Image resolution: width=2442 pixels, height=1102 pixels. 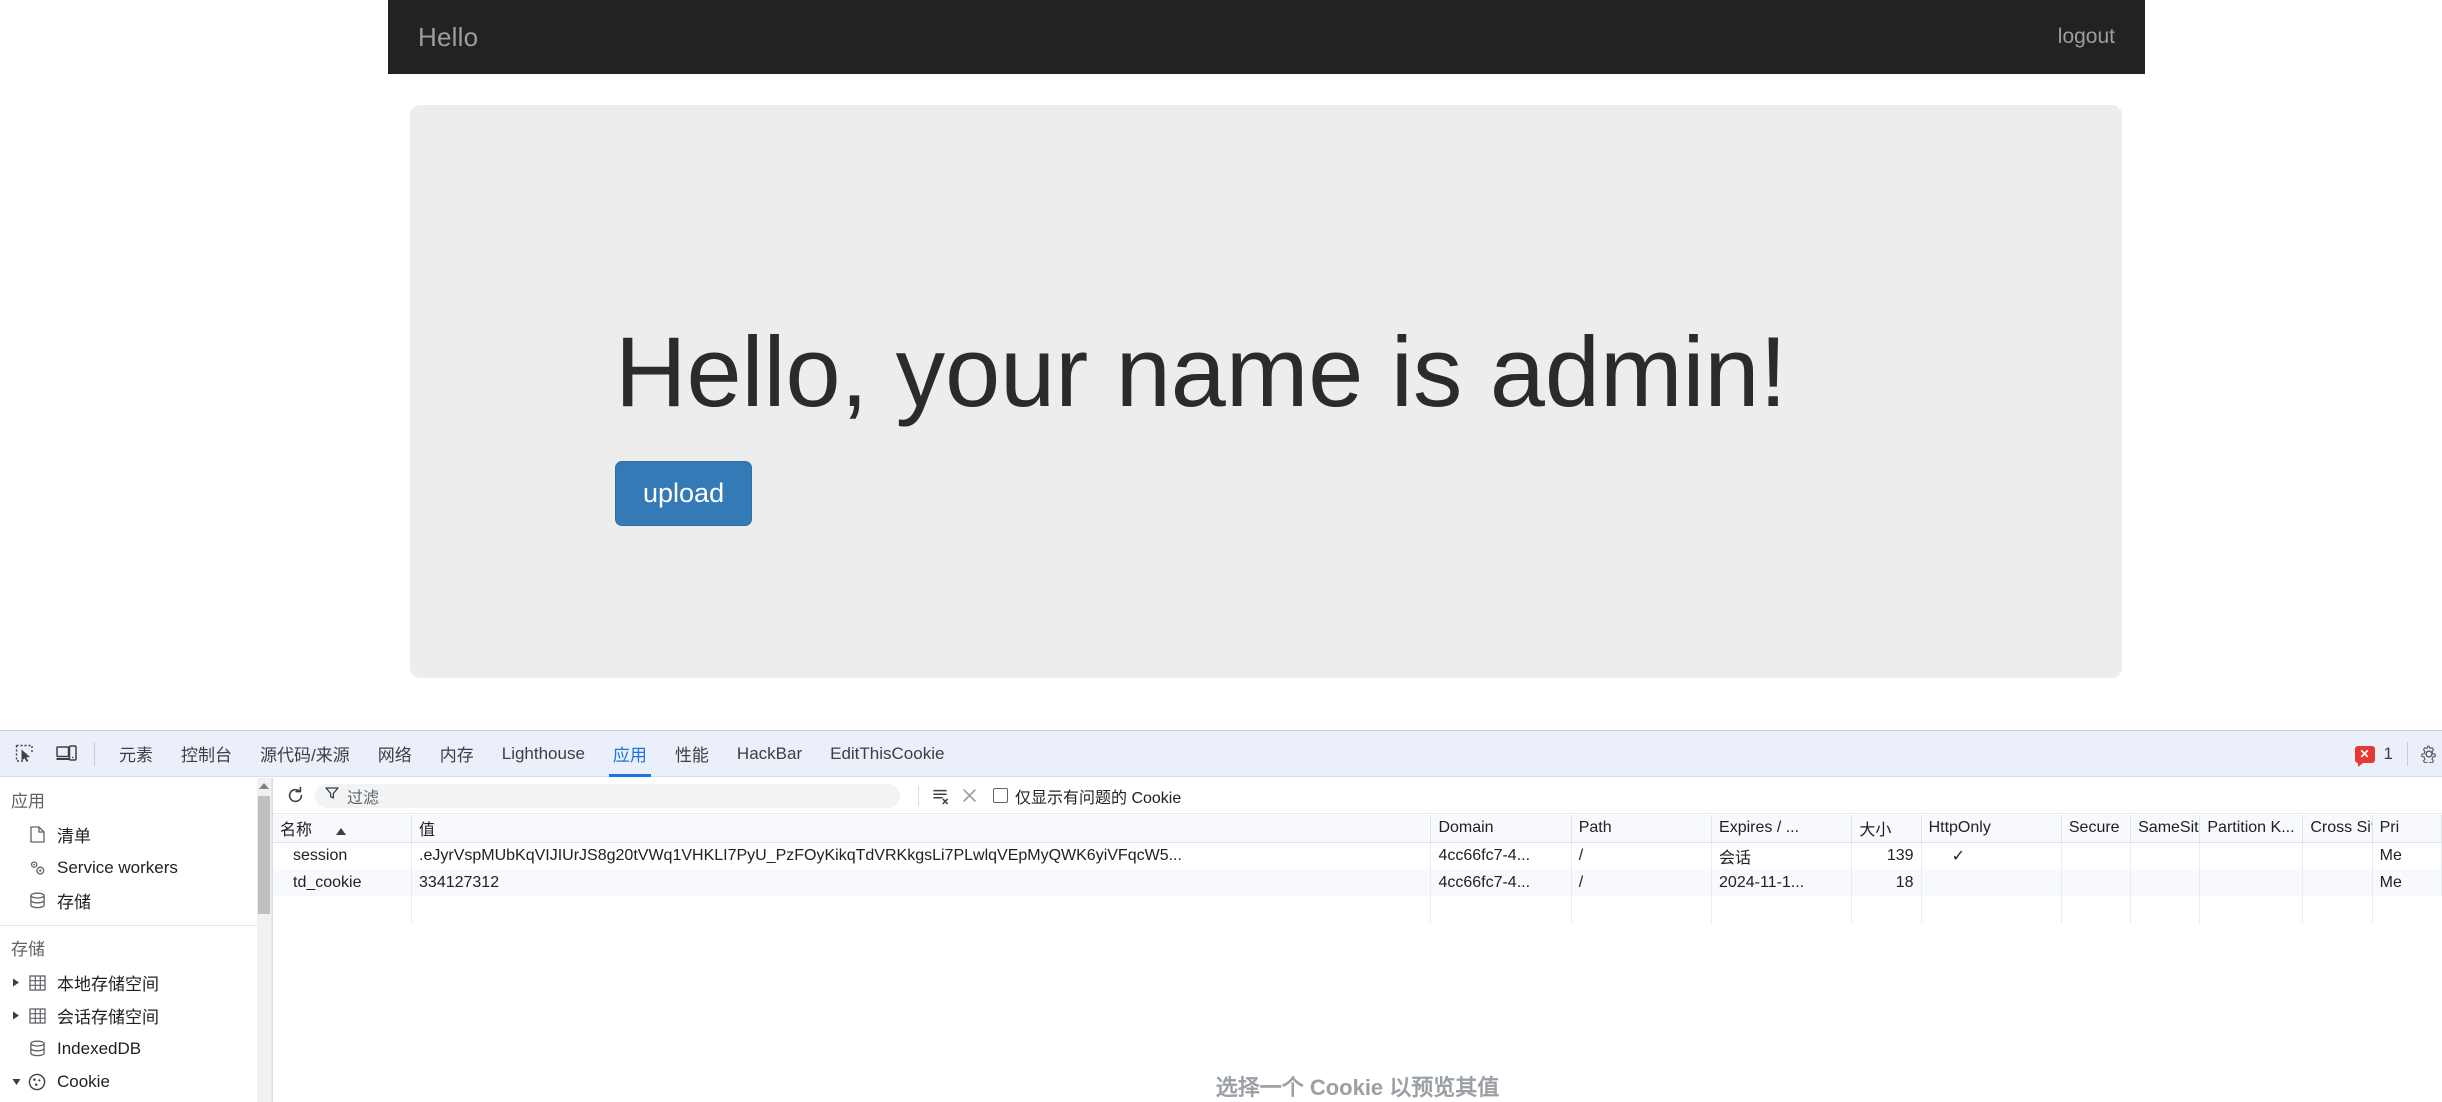 What do you see at coordinates (969, 796) in the screenshot?
I see `clear-all-cookies-icon` at bounding box center [969, 796].